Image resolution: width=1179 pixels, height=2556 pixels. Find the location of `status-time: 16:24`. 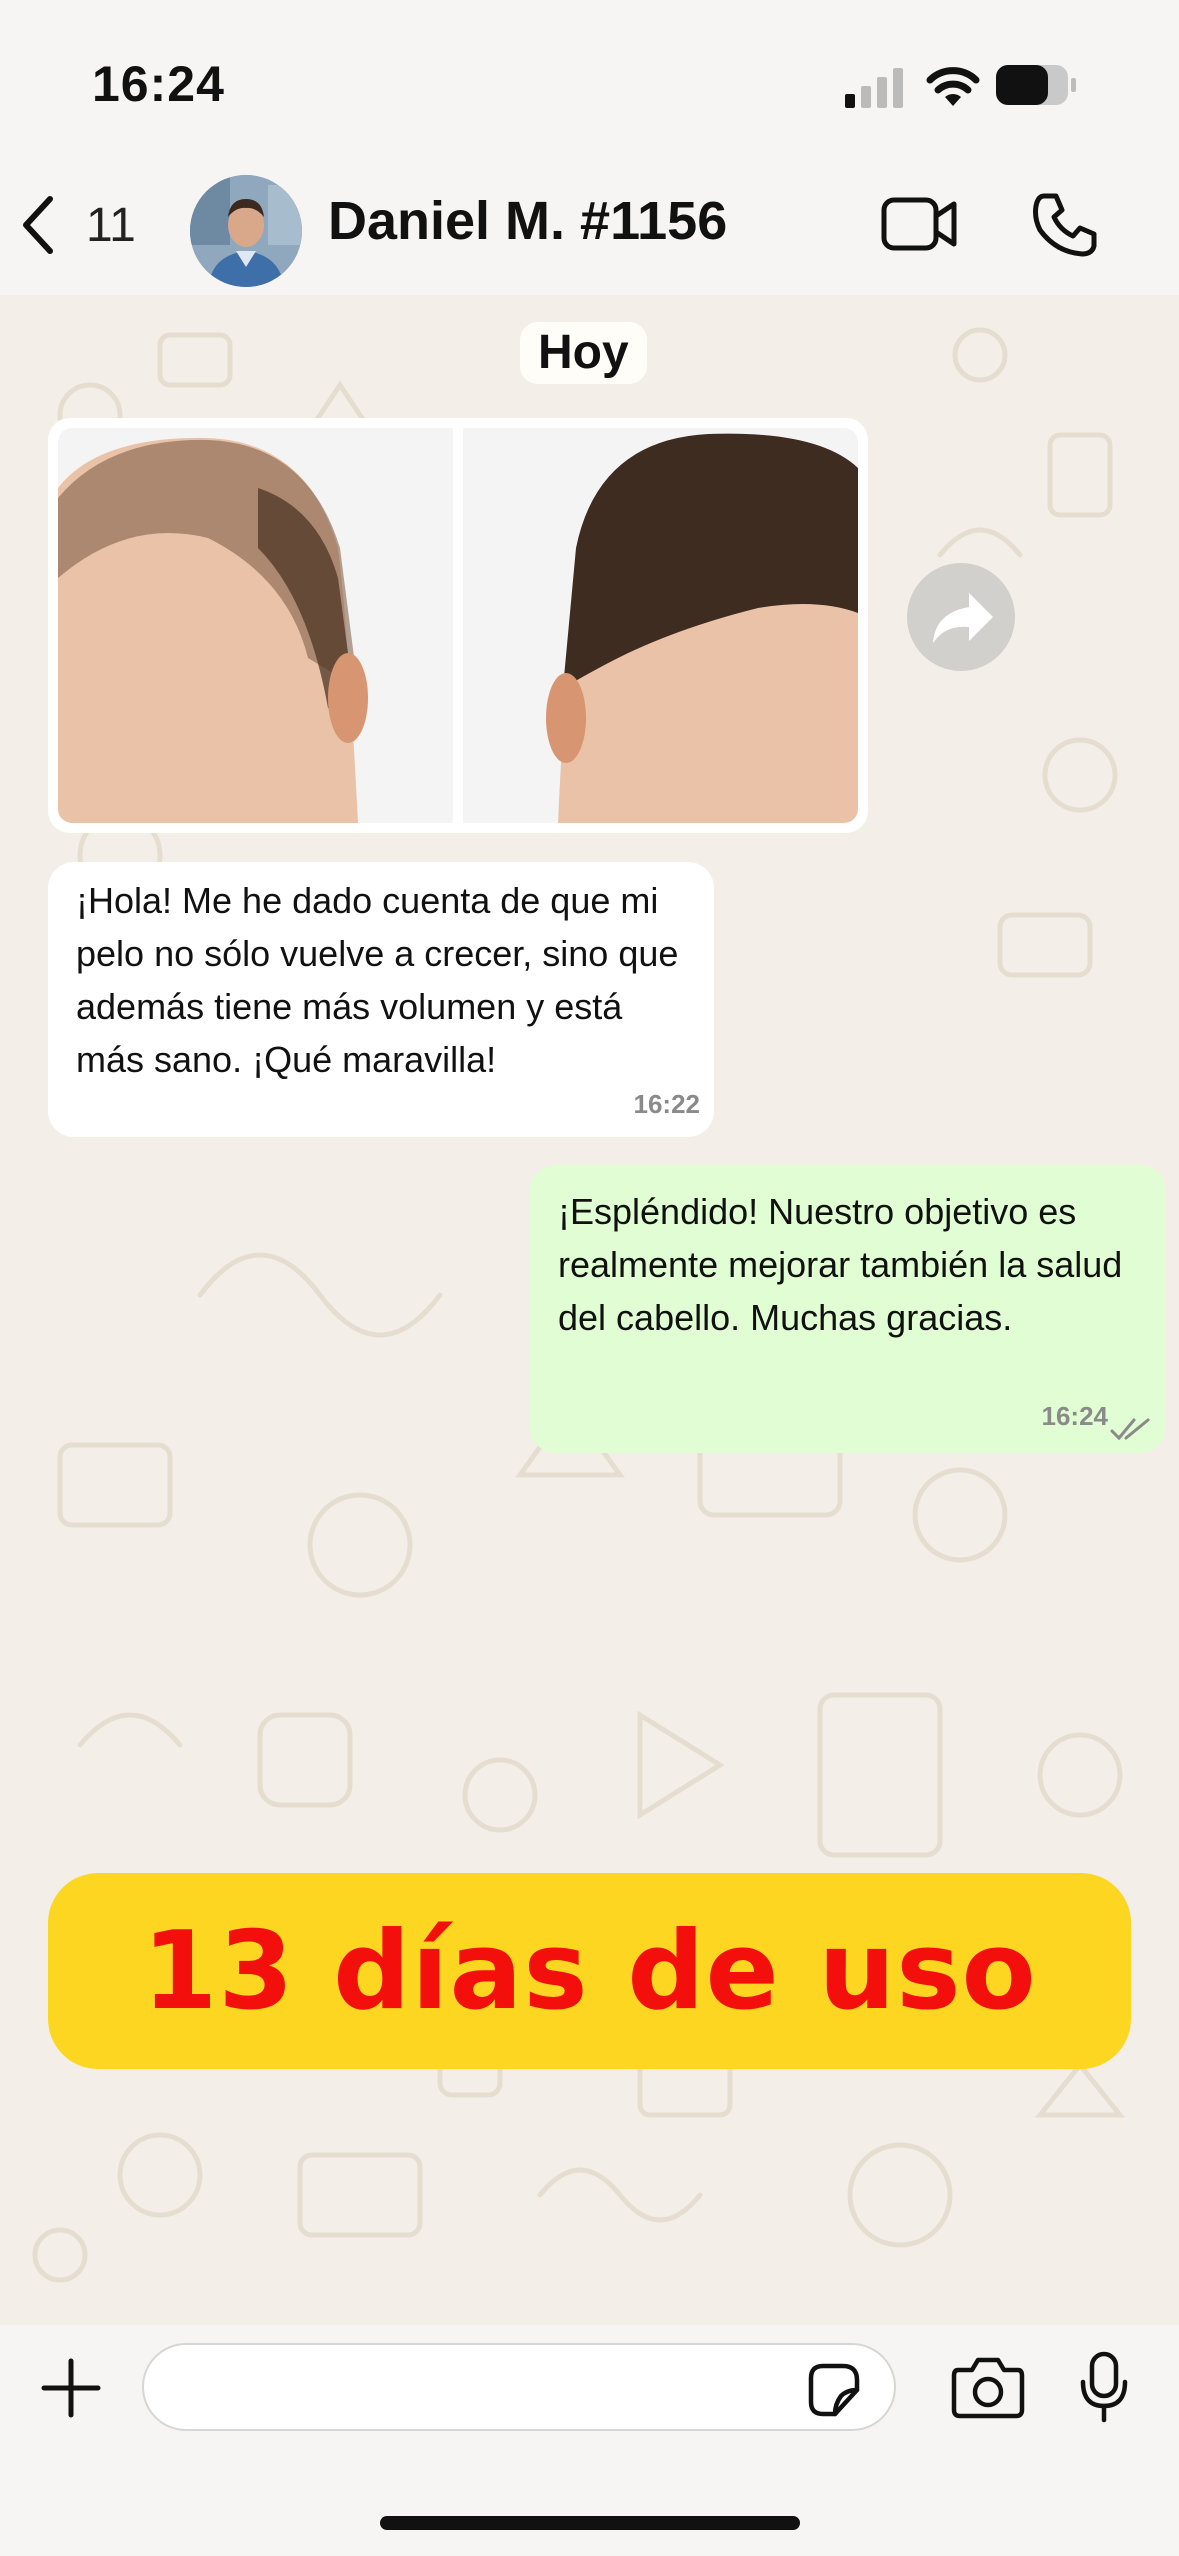

status-time: 16:24 is located at coordinates (158, 84).